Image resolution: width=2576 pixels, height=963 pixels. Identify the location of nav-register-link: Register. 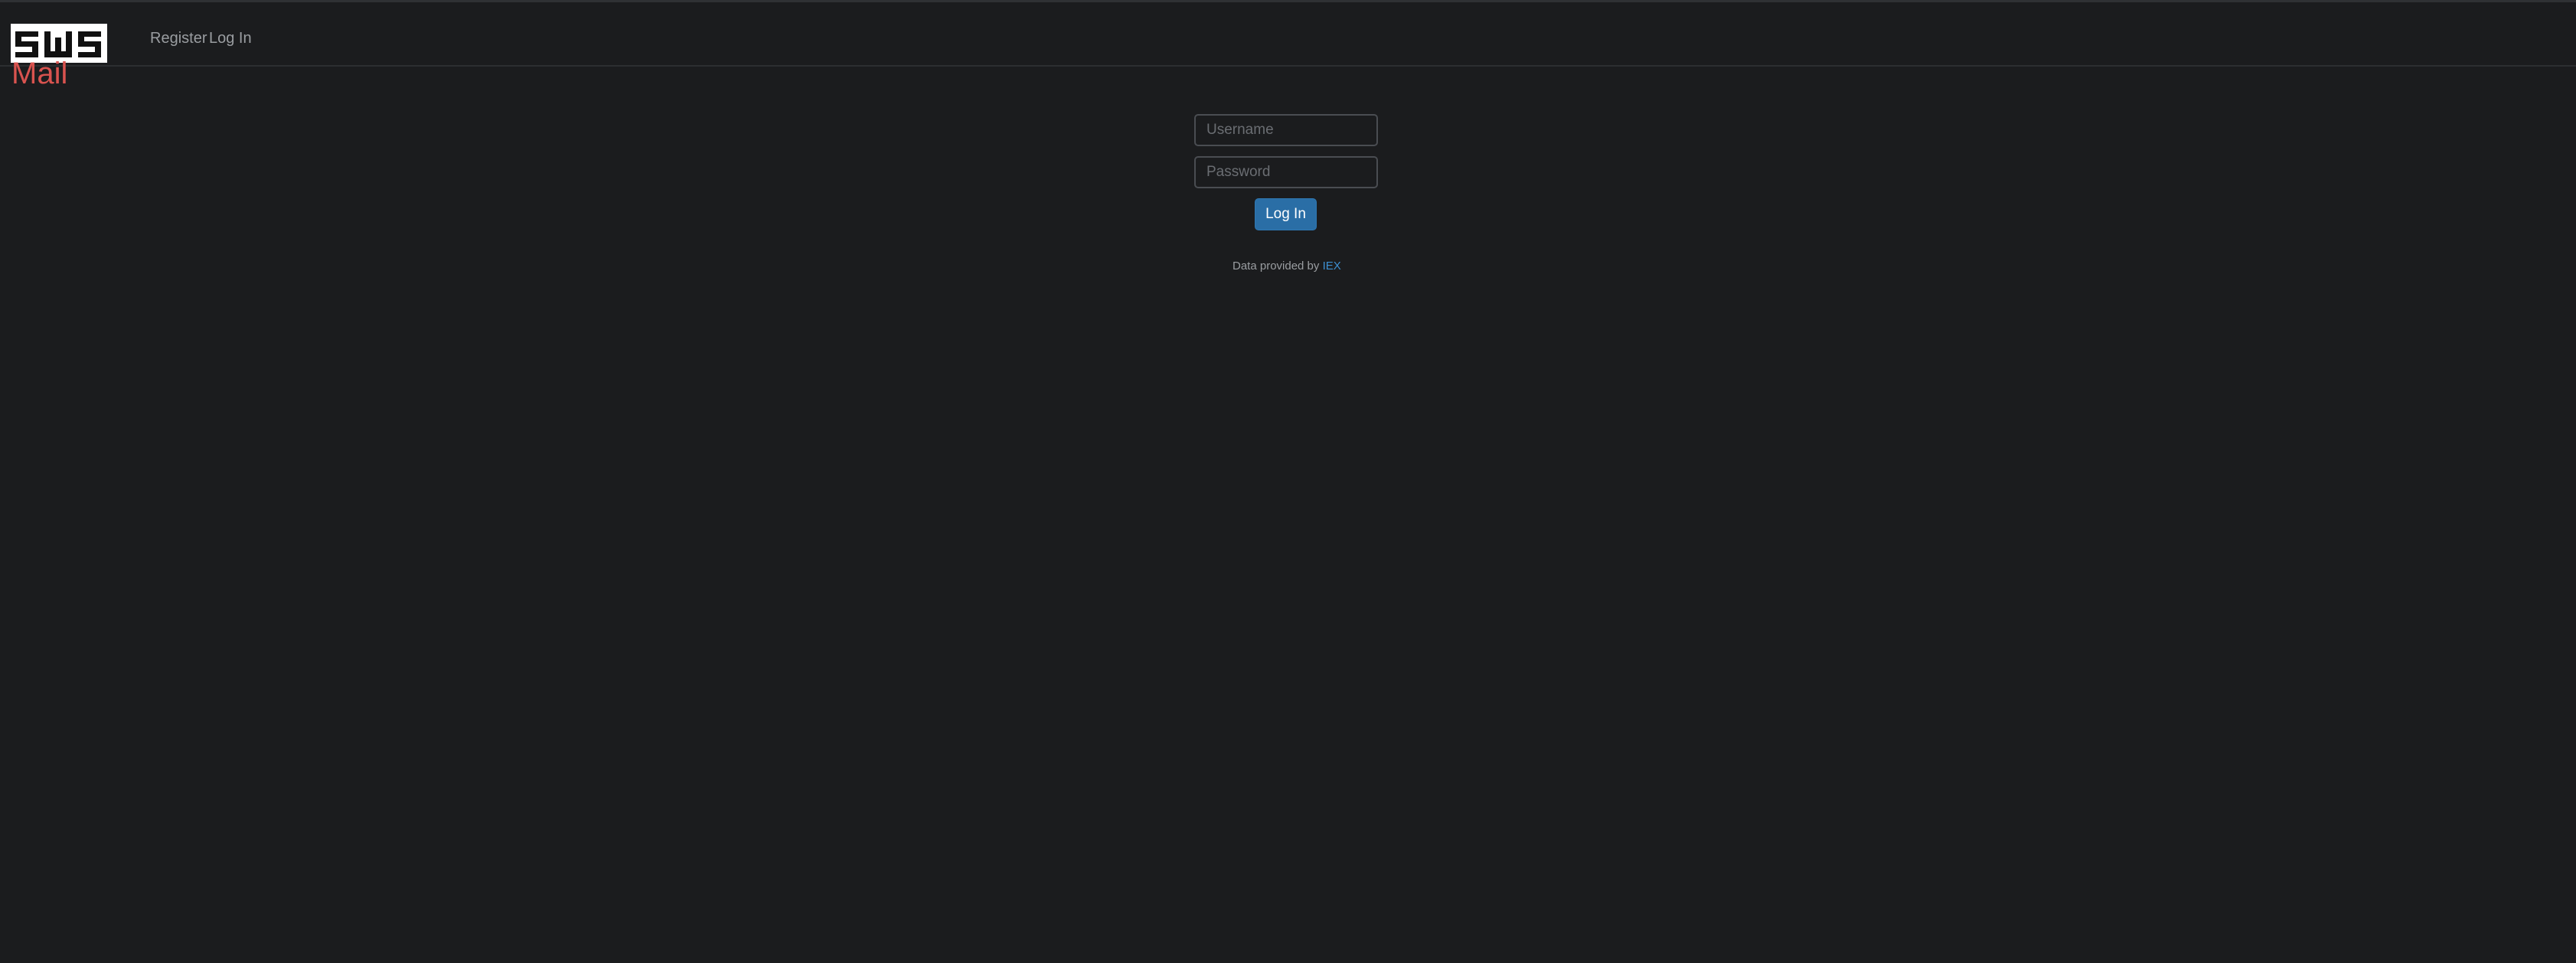
(178, 38).